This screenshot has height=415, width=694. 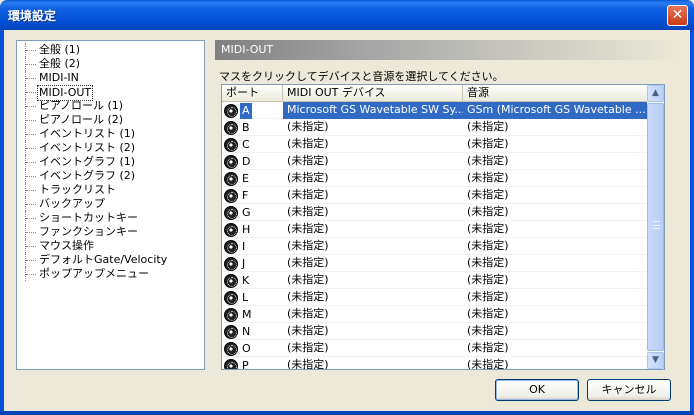 I want to click on column-header-device: MIDI OUT デバイス, so click(x=373, y=93).